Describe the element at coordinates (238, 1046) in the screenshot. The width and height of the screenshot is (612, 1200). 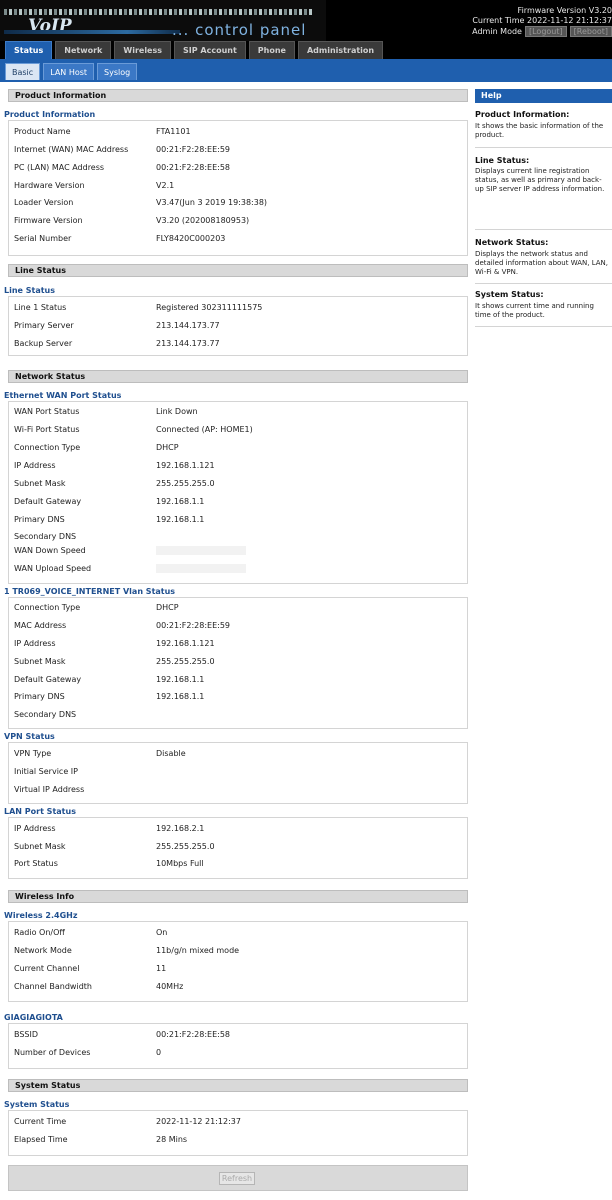
I see `ssid-box` at that location.